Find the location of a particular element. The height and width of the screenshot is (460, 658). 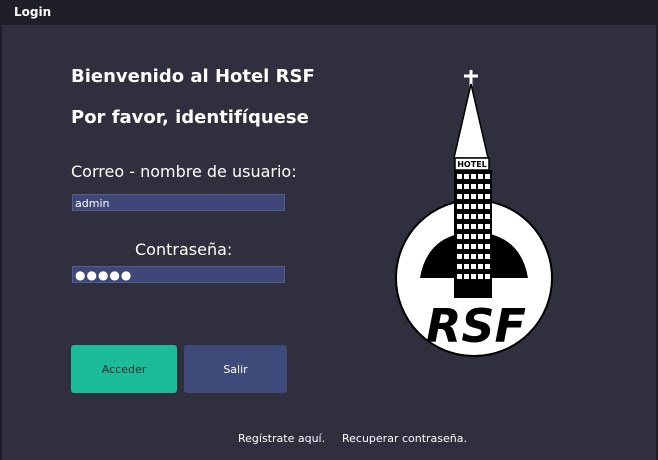

welcome-heading: Bienvenido al Hotel RSF is located at coordinates (193, 76).